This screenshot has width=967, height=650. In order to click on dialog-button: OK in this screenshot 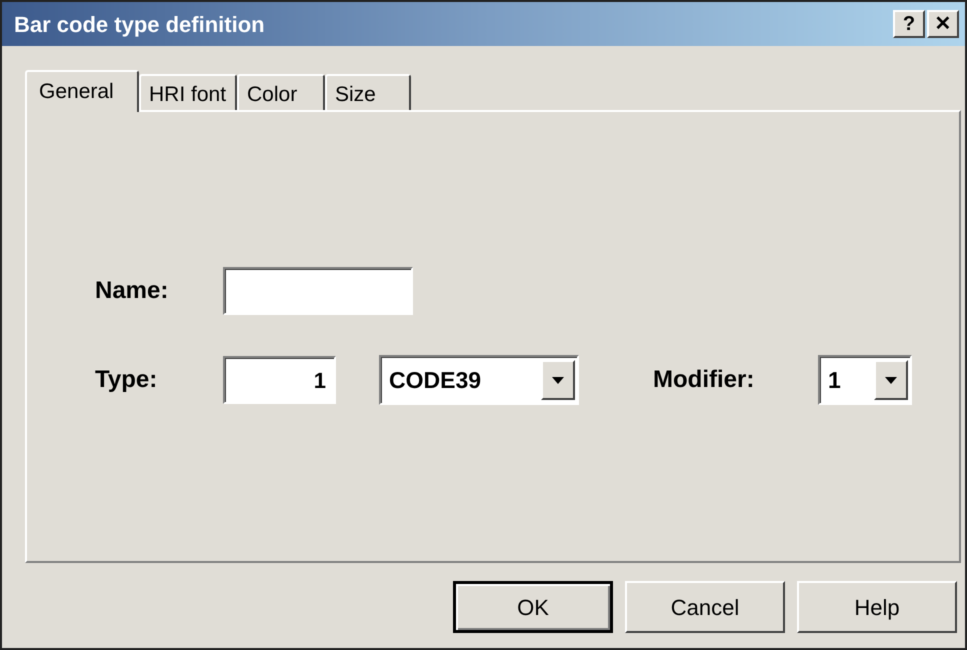, I will do `click(533, 607)`.